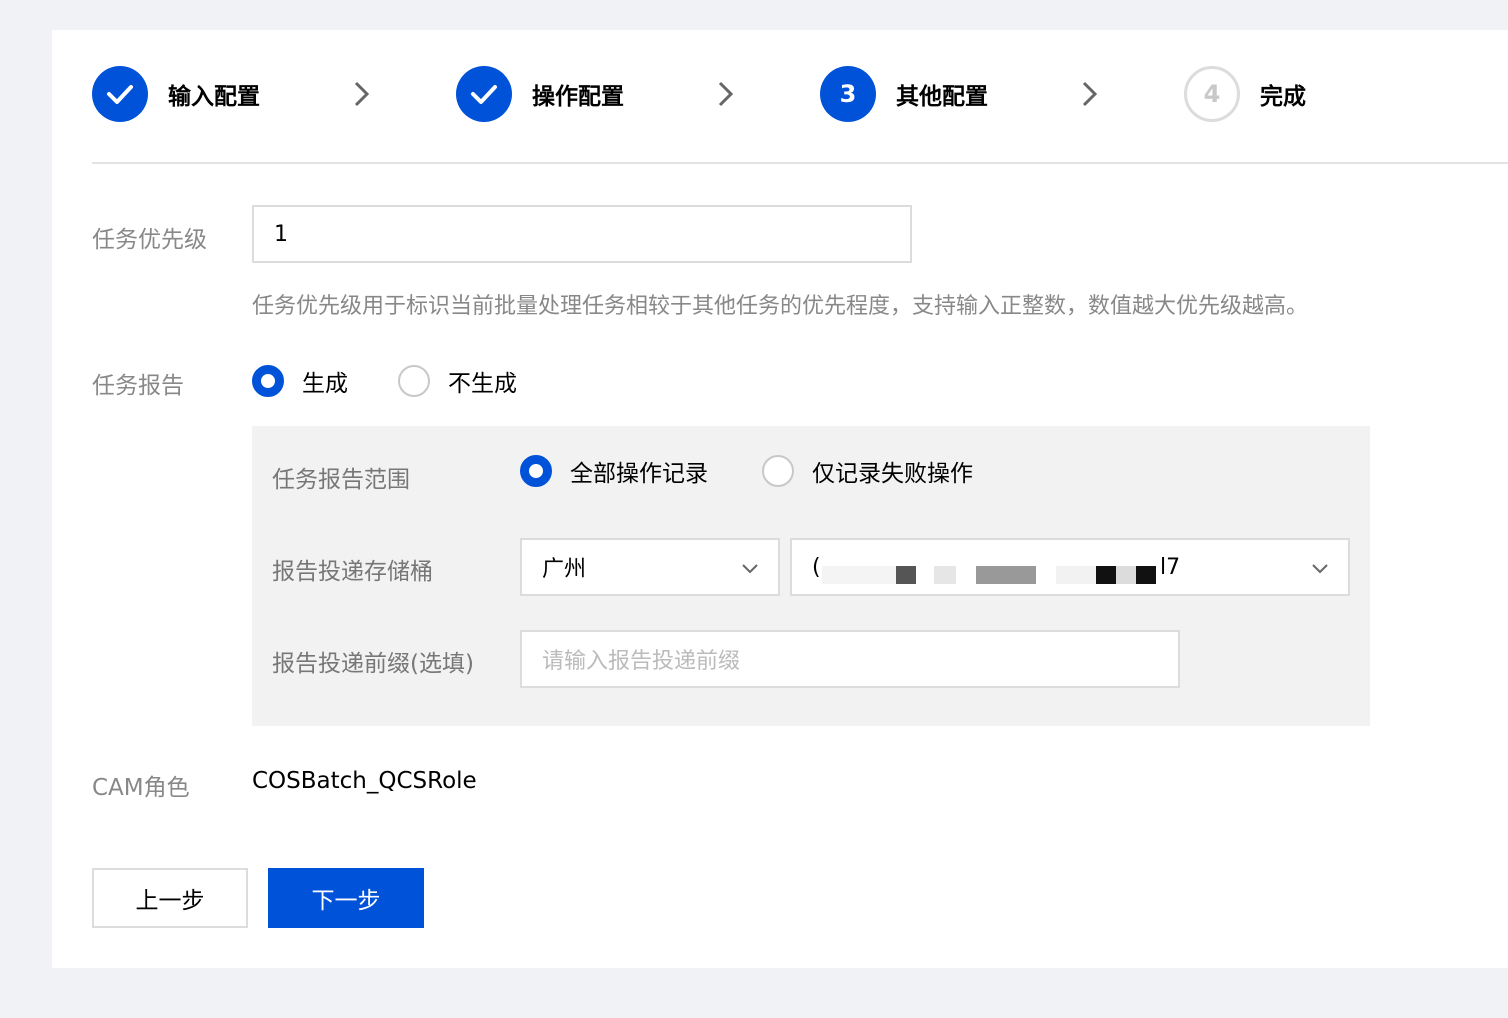  What do you see at coordinates (800, 96) in the screenshot?
I see `step-indicator: 输入配置 操作配置 3 其他配置 4 完成` at bounding box center [800, 96].